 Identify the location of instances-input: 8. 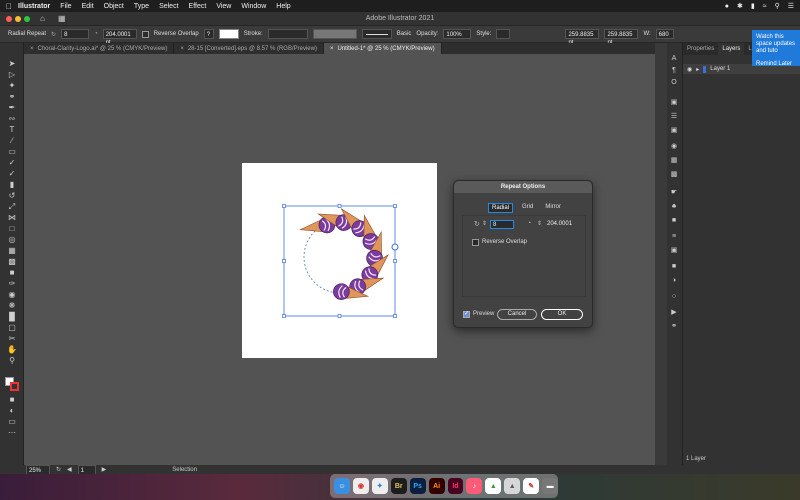
(502, 224).